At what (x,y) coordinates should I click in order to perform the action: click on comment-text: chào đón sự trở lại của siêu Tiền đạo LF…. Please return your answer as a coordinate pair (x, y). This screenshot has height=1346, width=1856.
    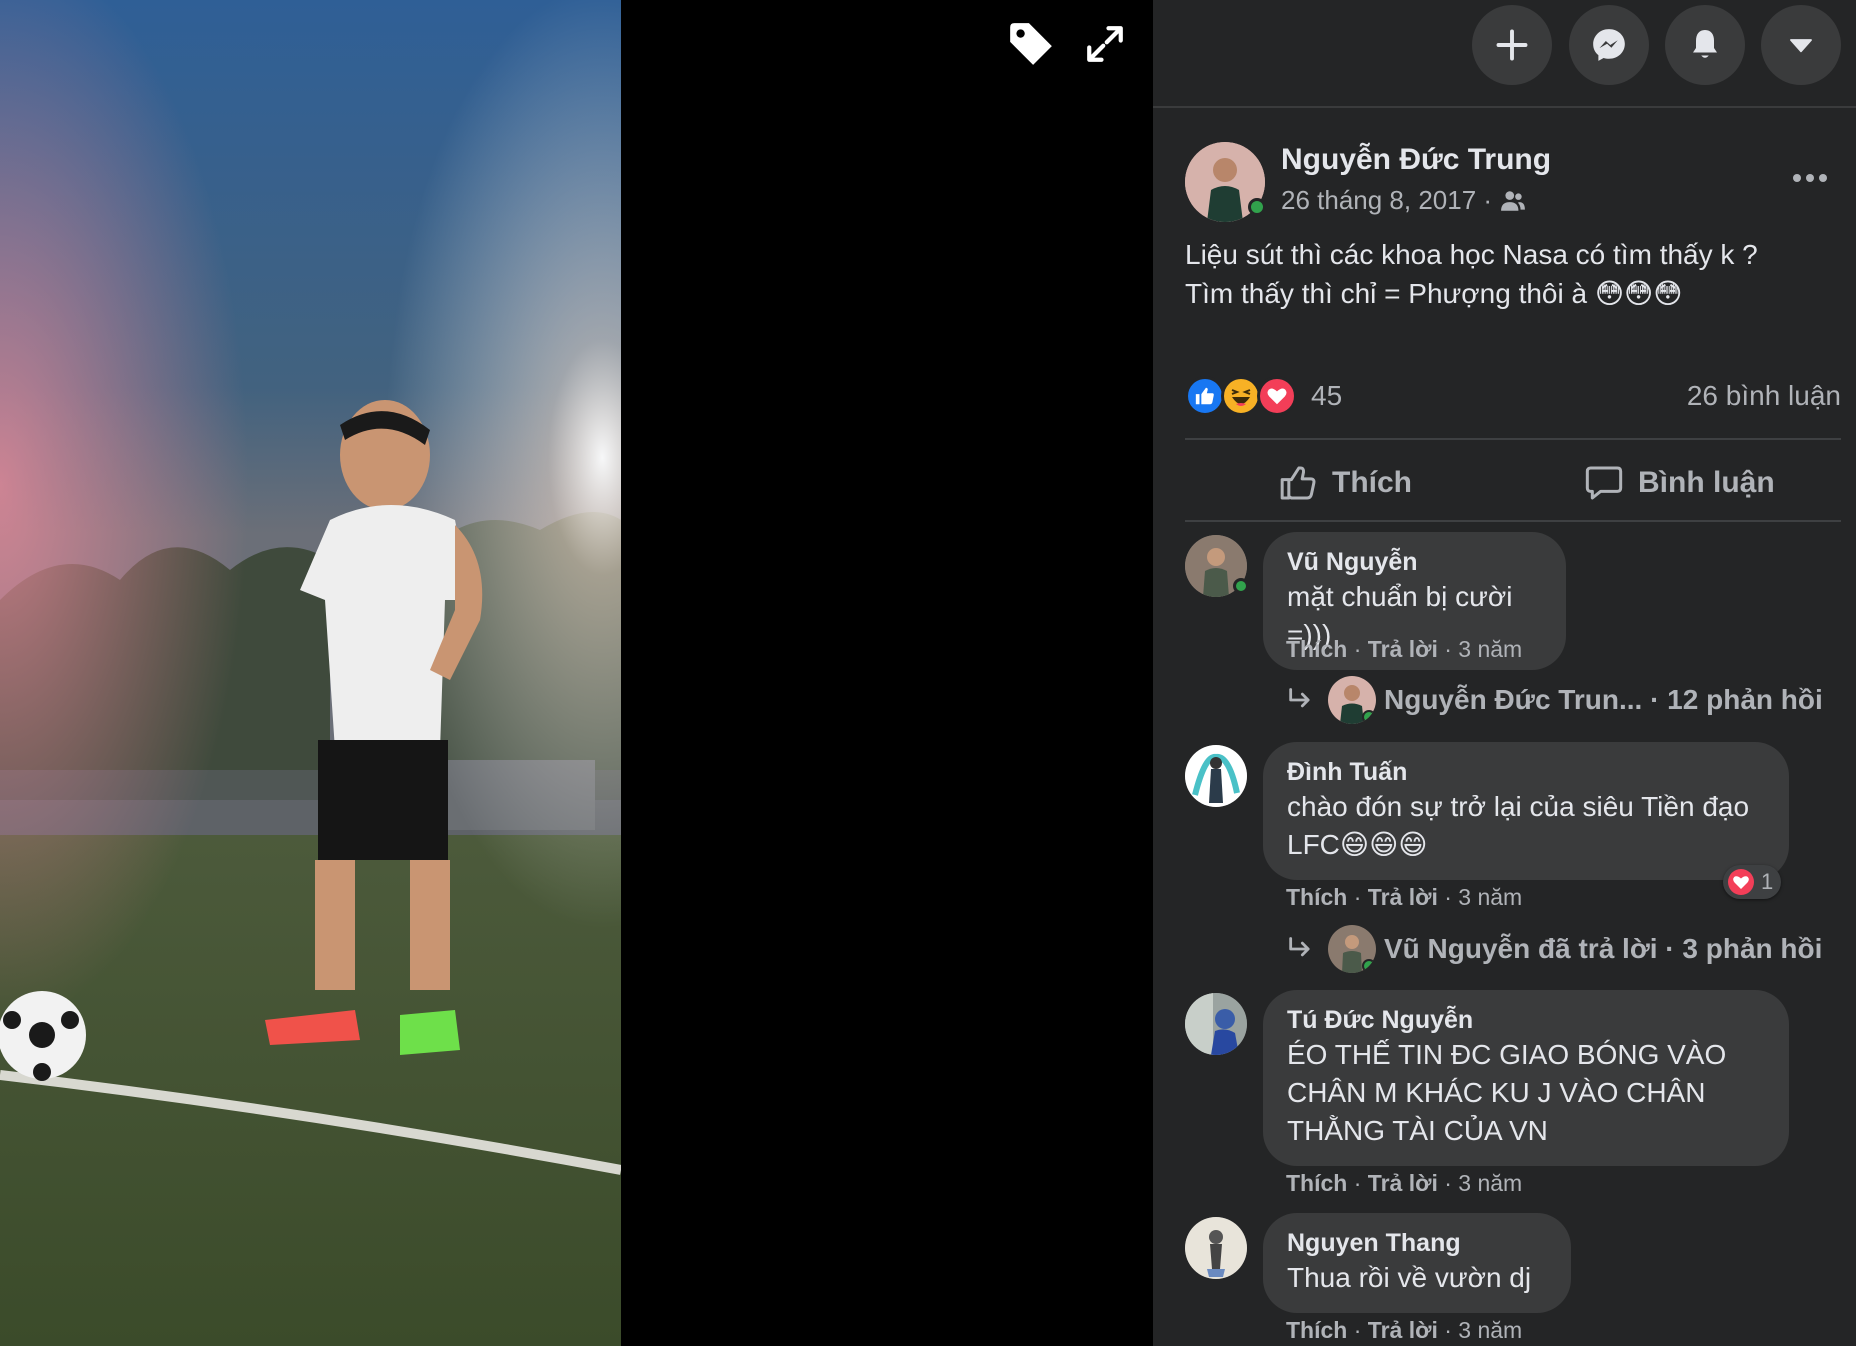
    Looking at the image, I should click on (1518, 825).